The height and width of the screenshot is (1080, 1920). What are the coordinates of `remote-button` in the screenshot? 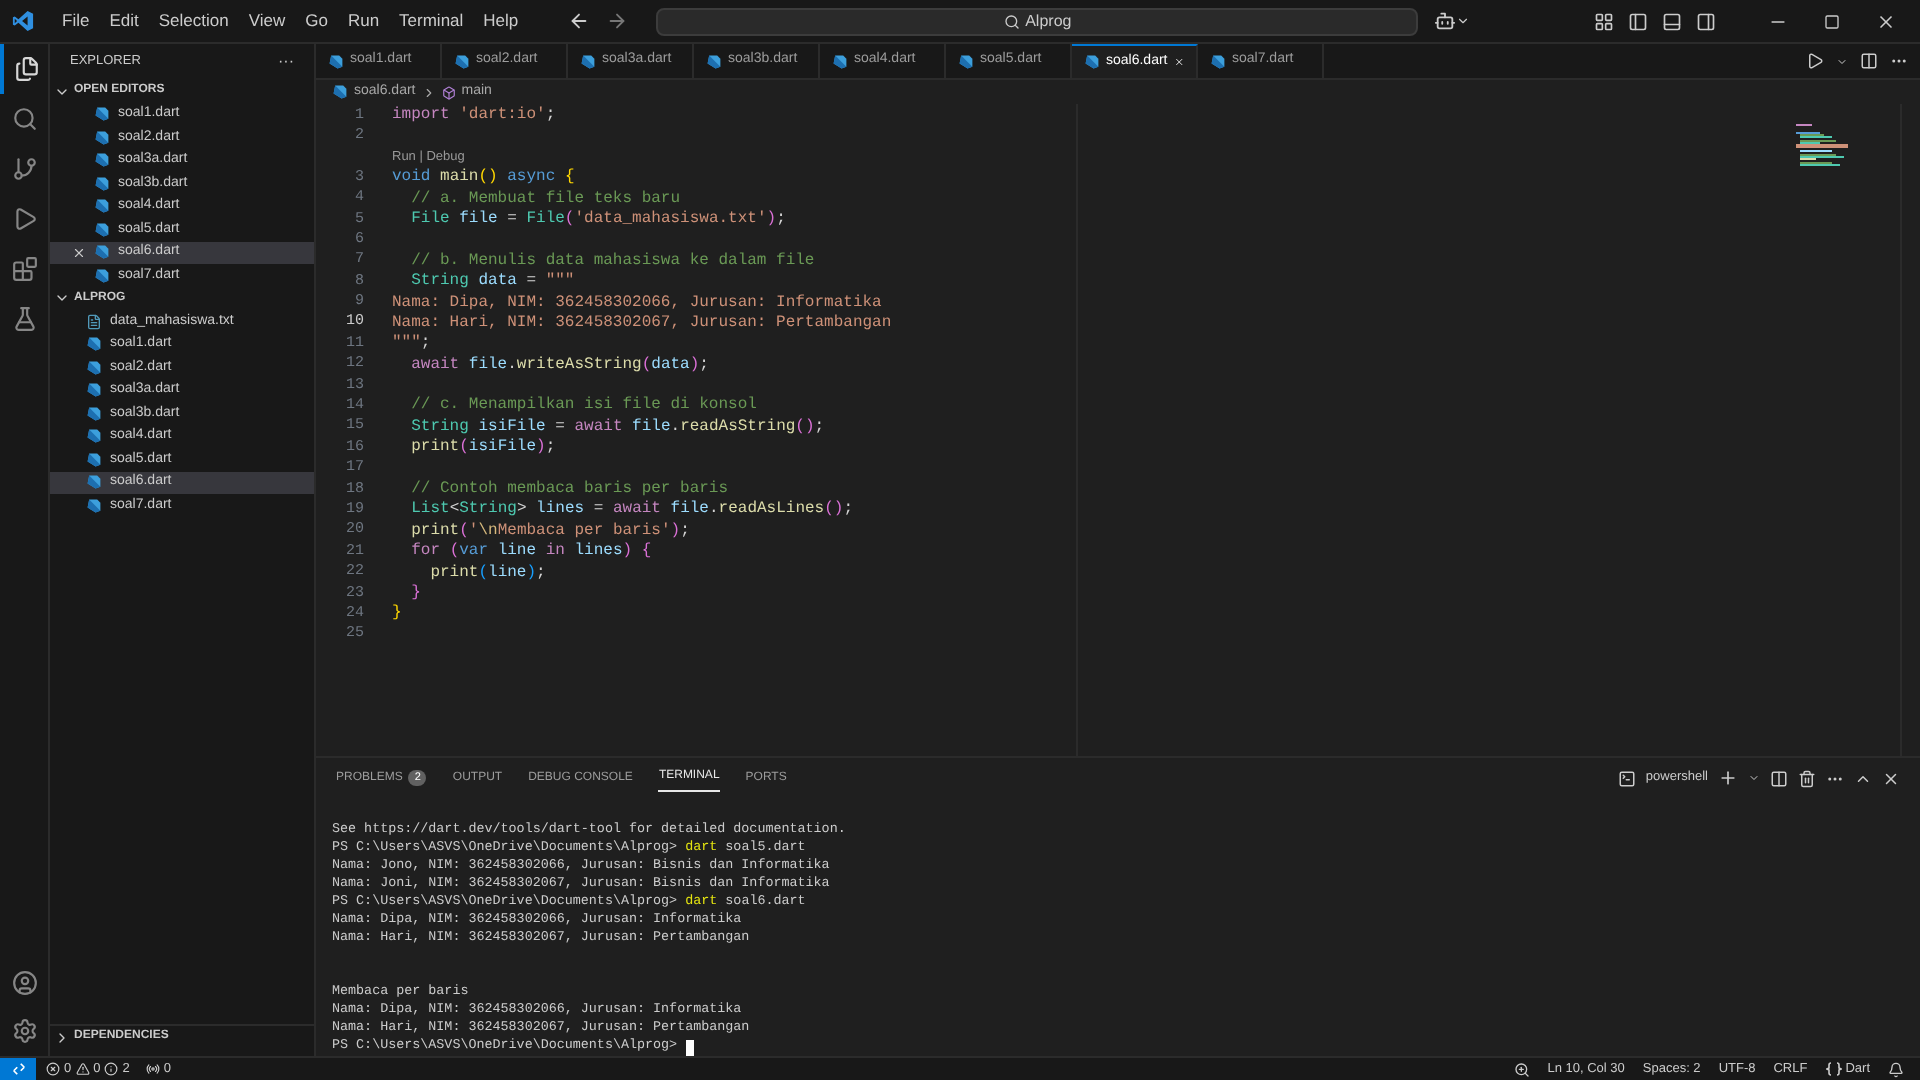 It's located at (18, 1069).